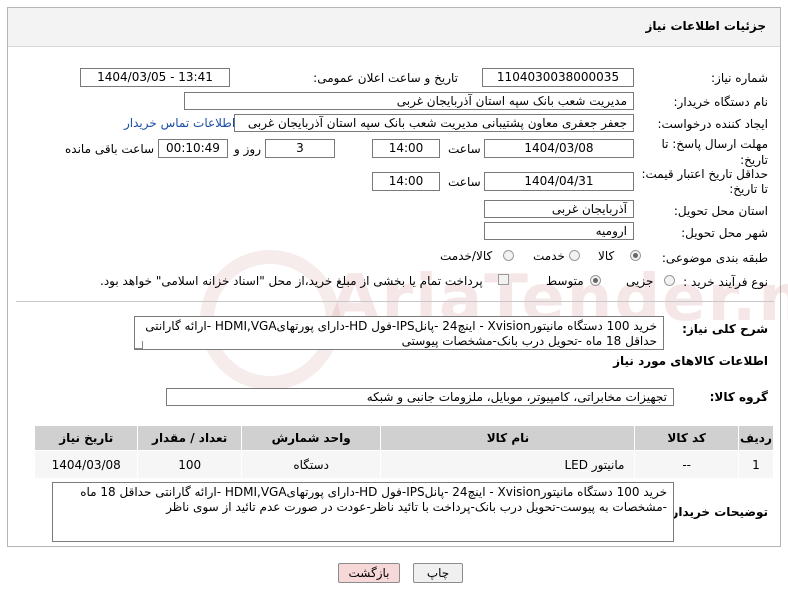  I want to click on validity-date-field: 1404/04/31, so click(559, 181).